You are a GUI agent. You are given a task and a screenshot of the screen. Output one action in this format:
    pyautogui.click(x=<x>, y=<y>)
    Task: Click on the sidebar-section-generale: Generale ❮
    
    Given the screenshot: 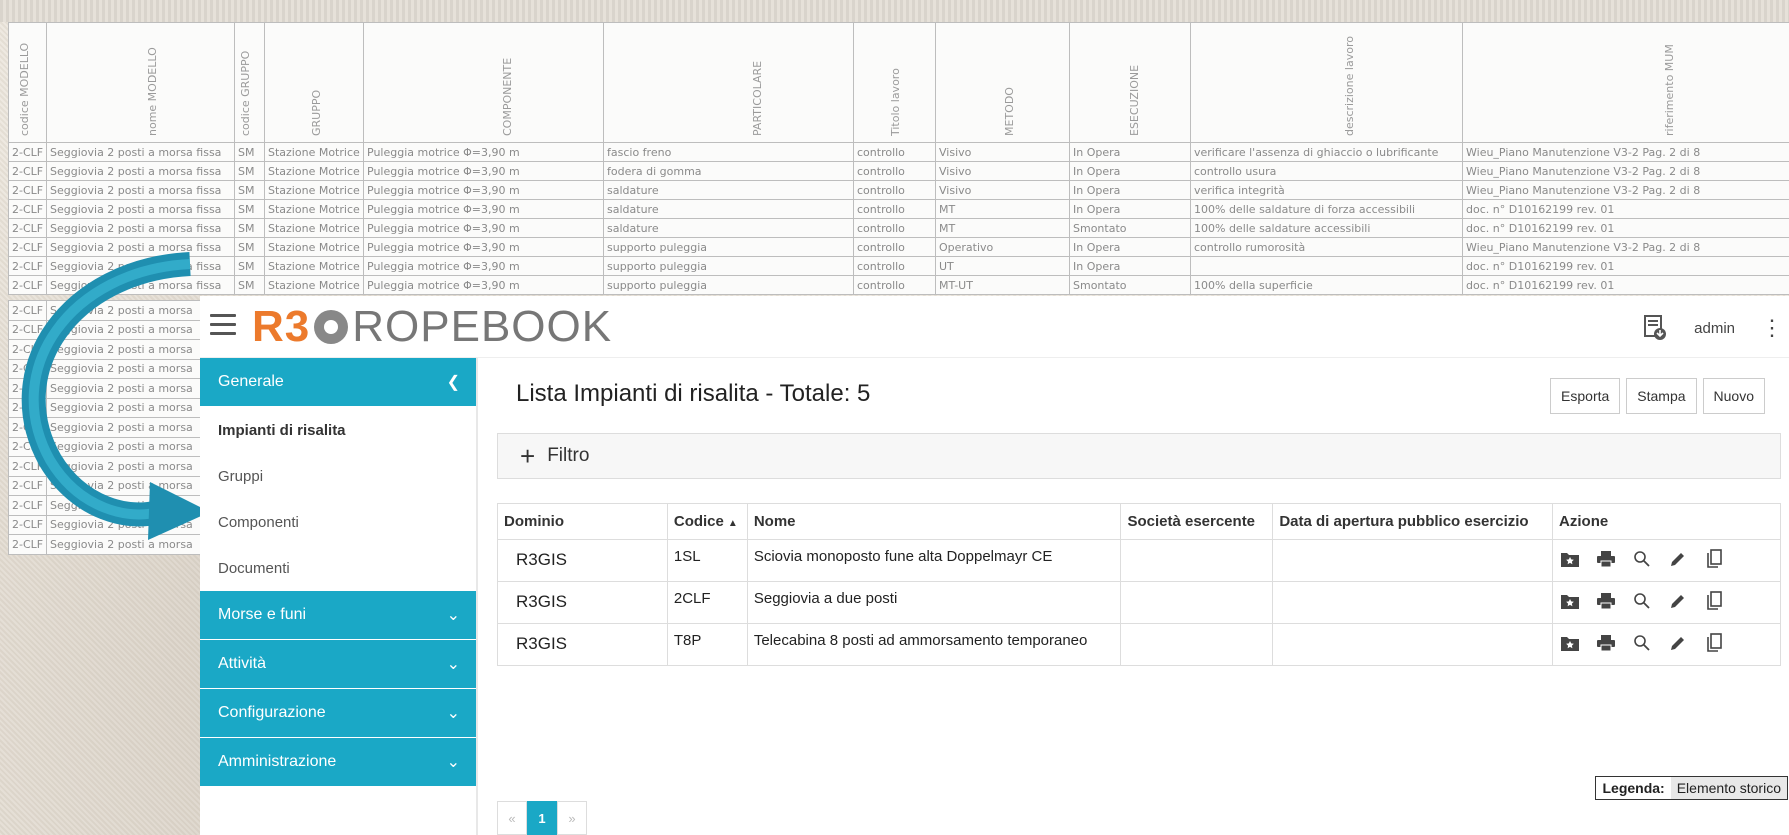 What is the action you would take?
    pyautogui.click(x=339, y=382)
    